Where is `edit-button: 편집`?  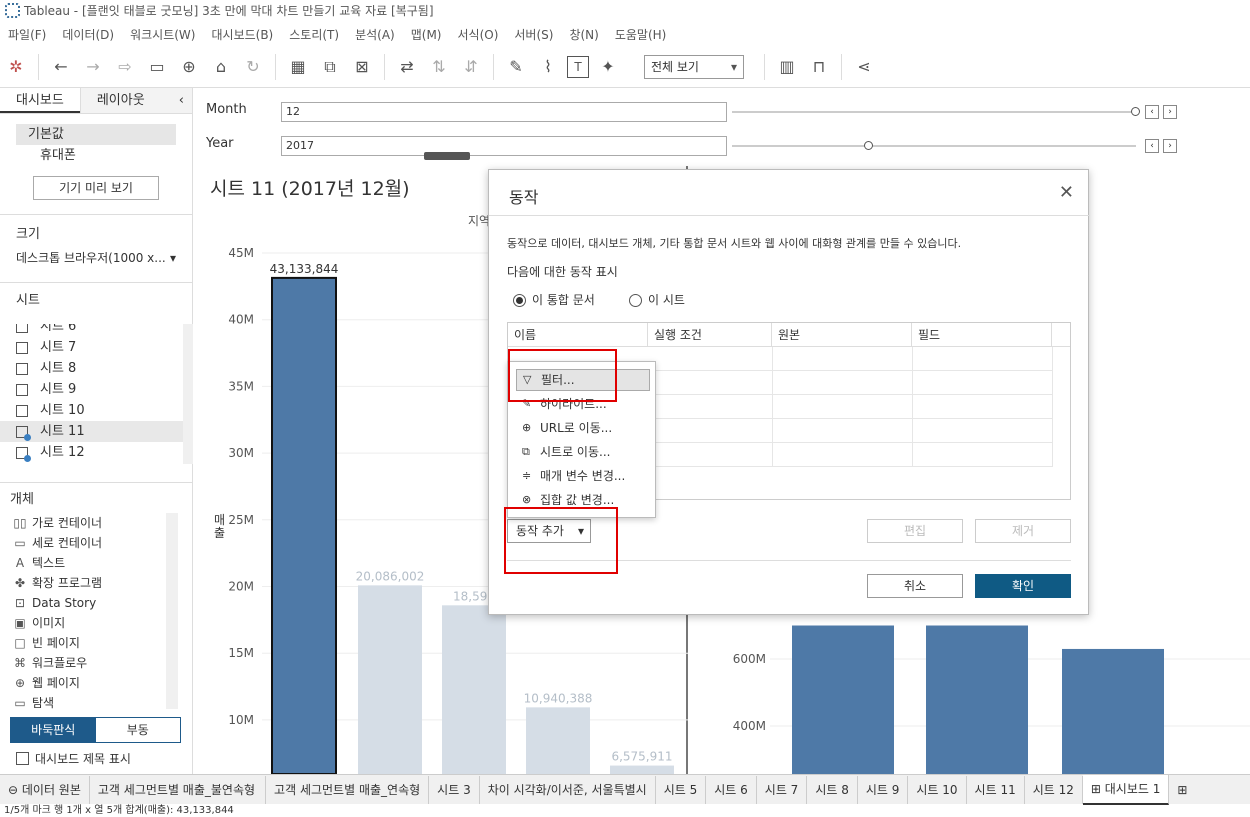 edit-button: 편집 is located at coordinates (915, 531).